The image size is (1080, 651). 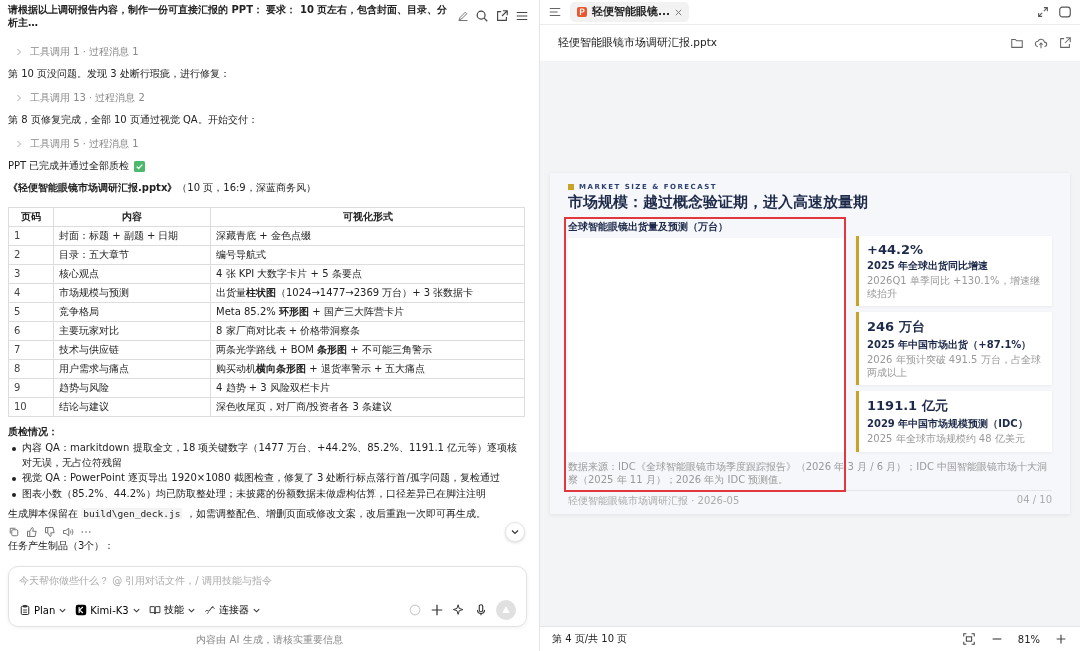 What do you see at coordinates (31, 350) in the screenshot?
I see `table-cell: 7` at bounding box center [31, 350].